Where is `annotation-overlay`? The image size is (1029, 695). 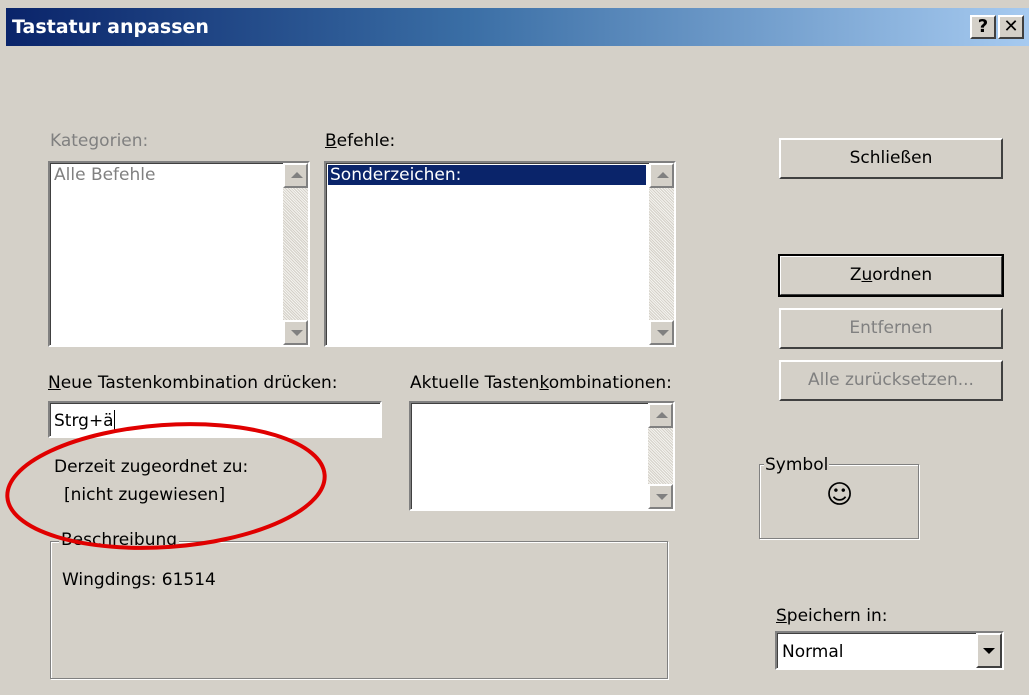 annotation-overlay is located at coordinates (166, 486).